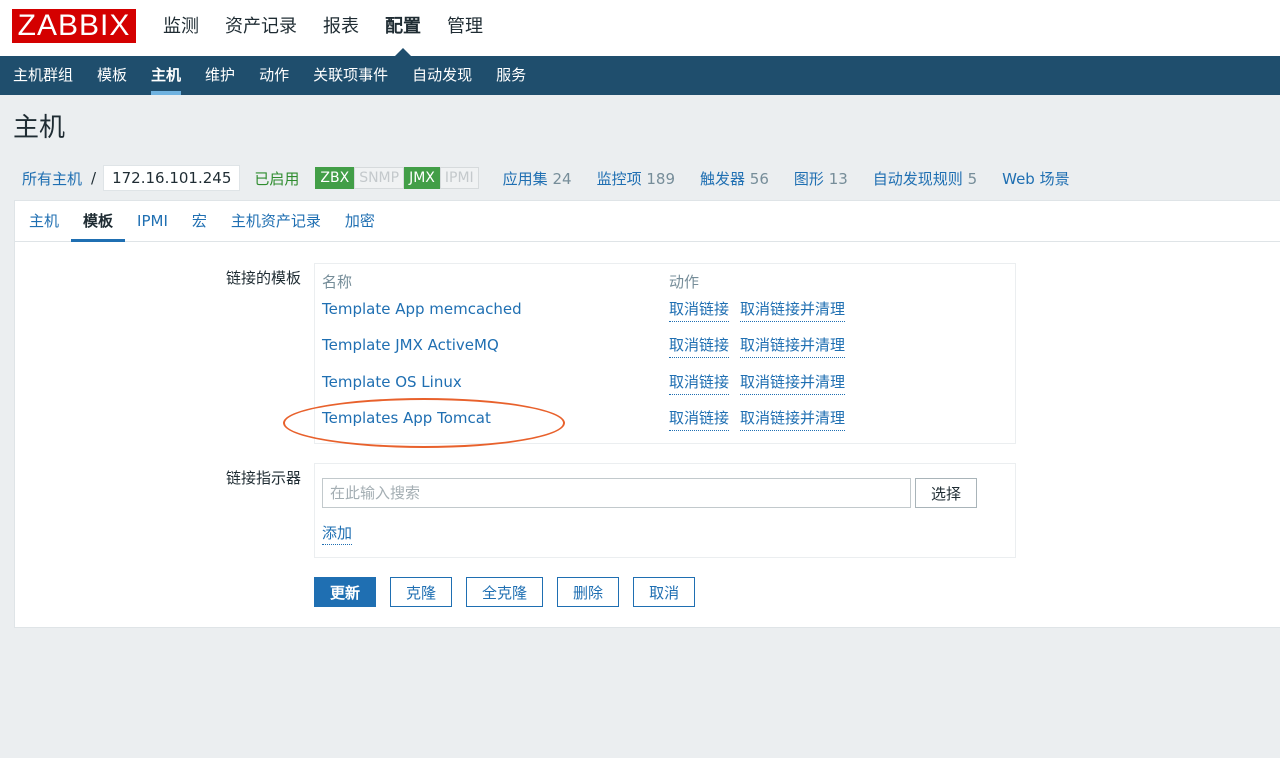 The height and width of the screenshot is (758, 1280). I want to click on clone-button: 克隆, so click(421, 592).